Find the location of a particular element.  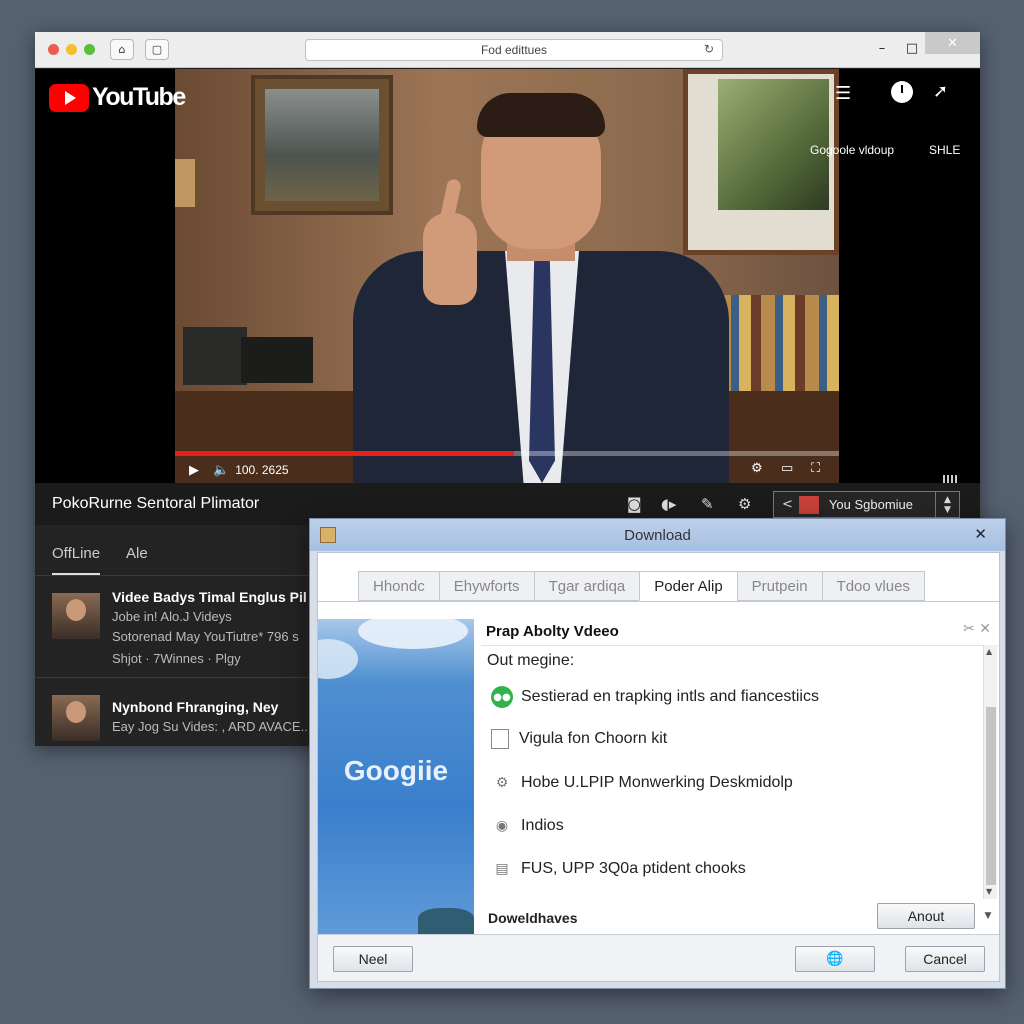

lamp is located at coordinates (185, 183).